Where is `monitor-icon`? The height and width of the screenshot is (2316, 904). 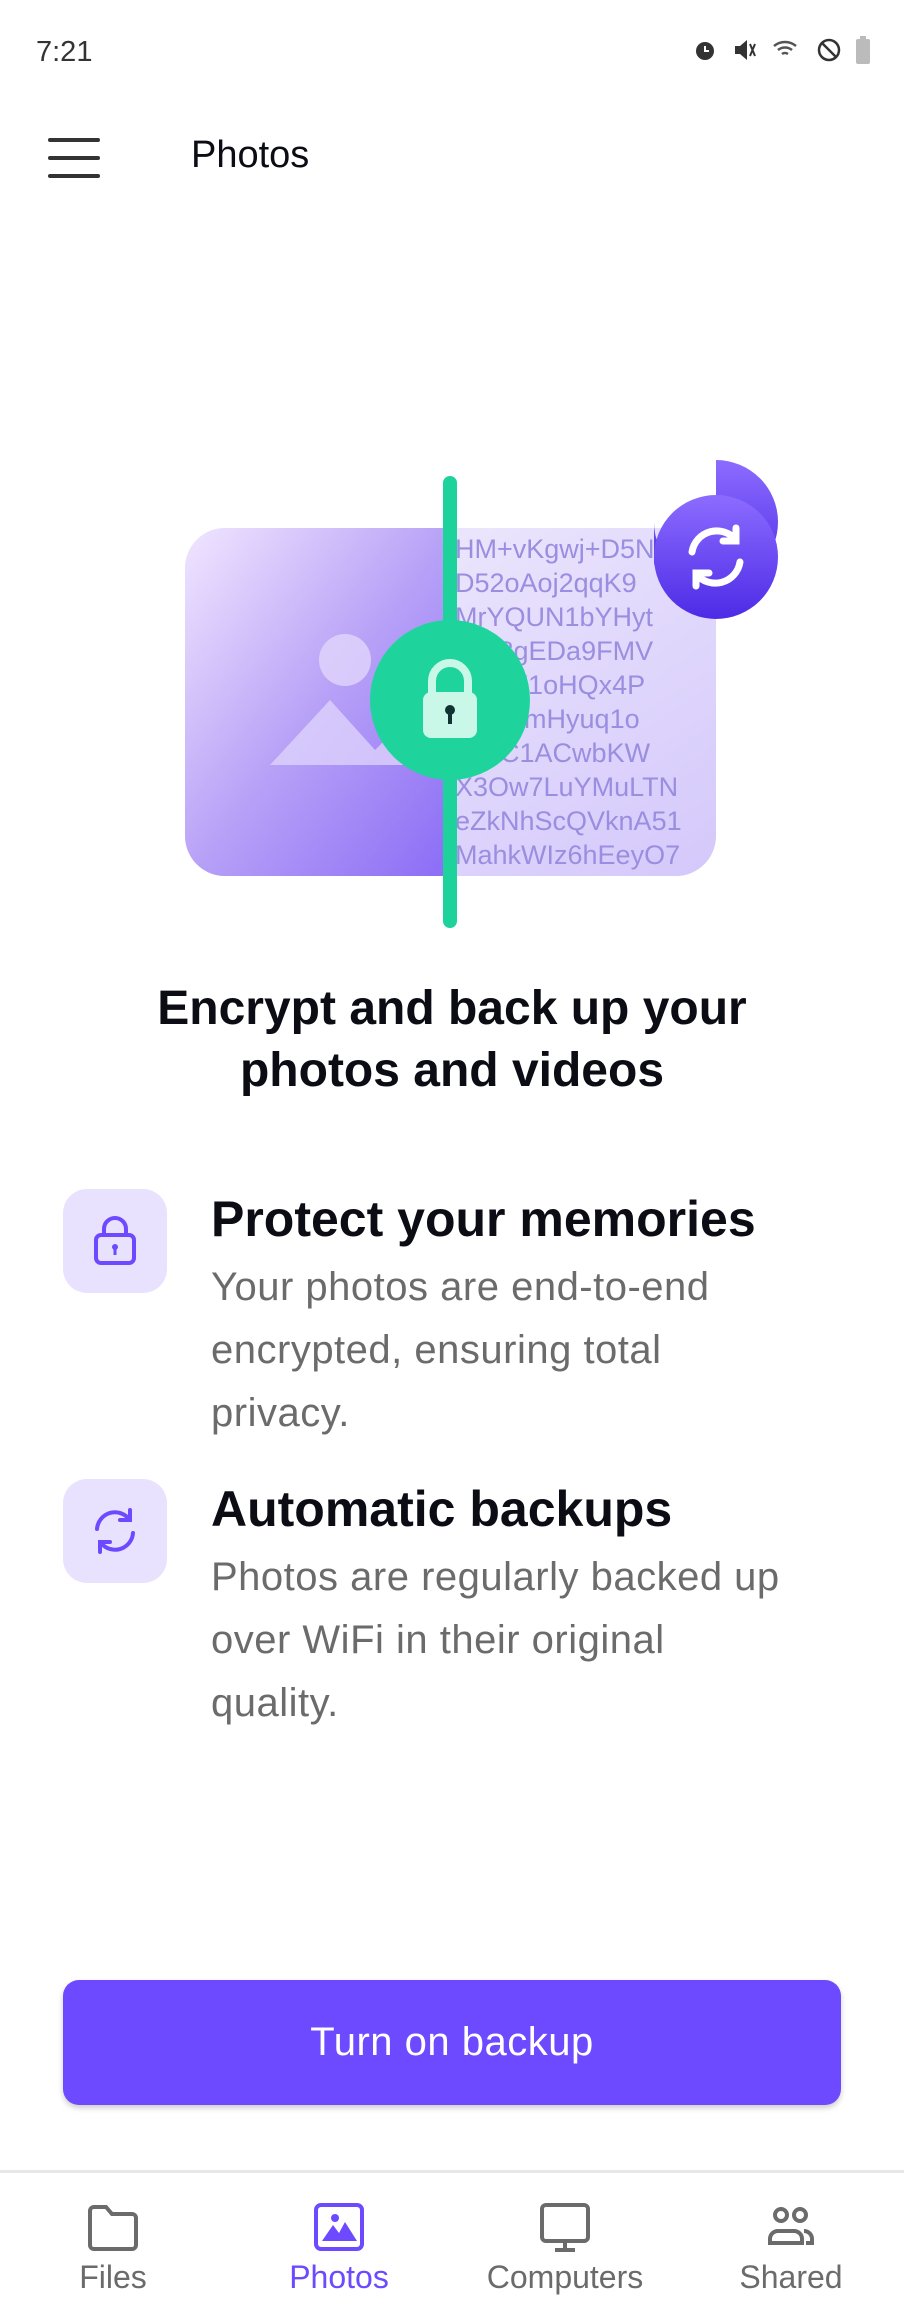
monitor-icon is located at coordinates (565, 2227).